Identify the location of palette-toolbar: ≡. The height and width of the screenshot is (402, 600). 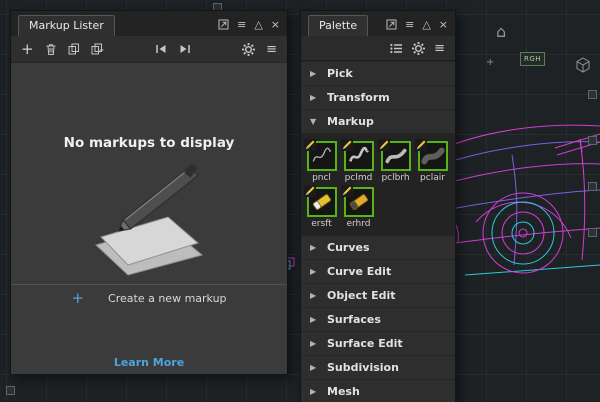
(378, 48).